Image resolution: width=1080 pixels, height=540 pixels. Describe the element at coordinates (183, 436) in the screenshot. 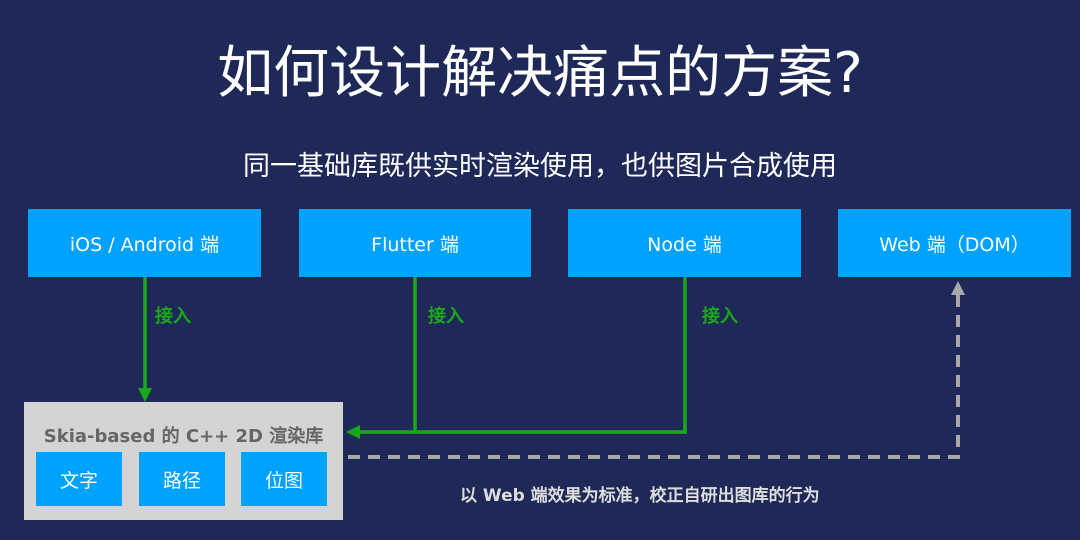

I see `render-library-title: Skia-based 的 C++ 2D 渲染库` at that location.